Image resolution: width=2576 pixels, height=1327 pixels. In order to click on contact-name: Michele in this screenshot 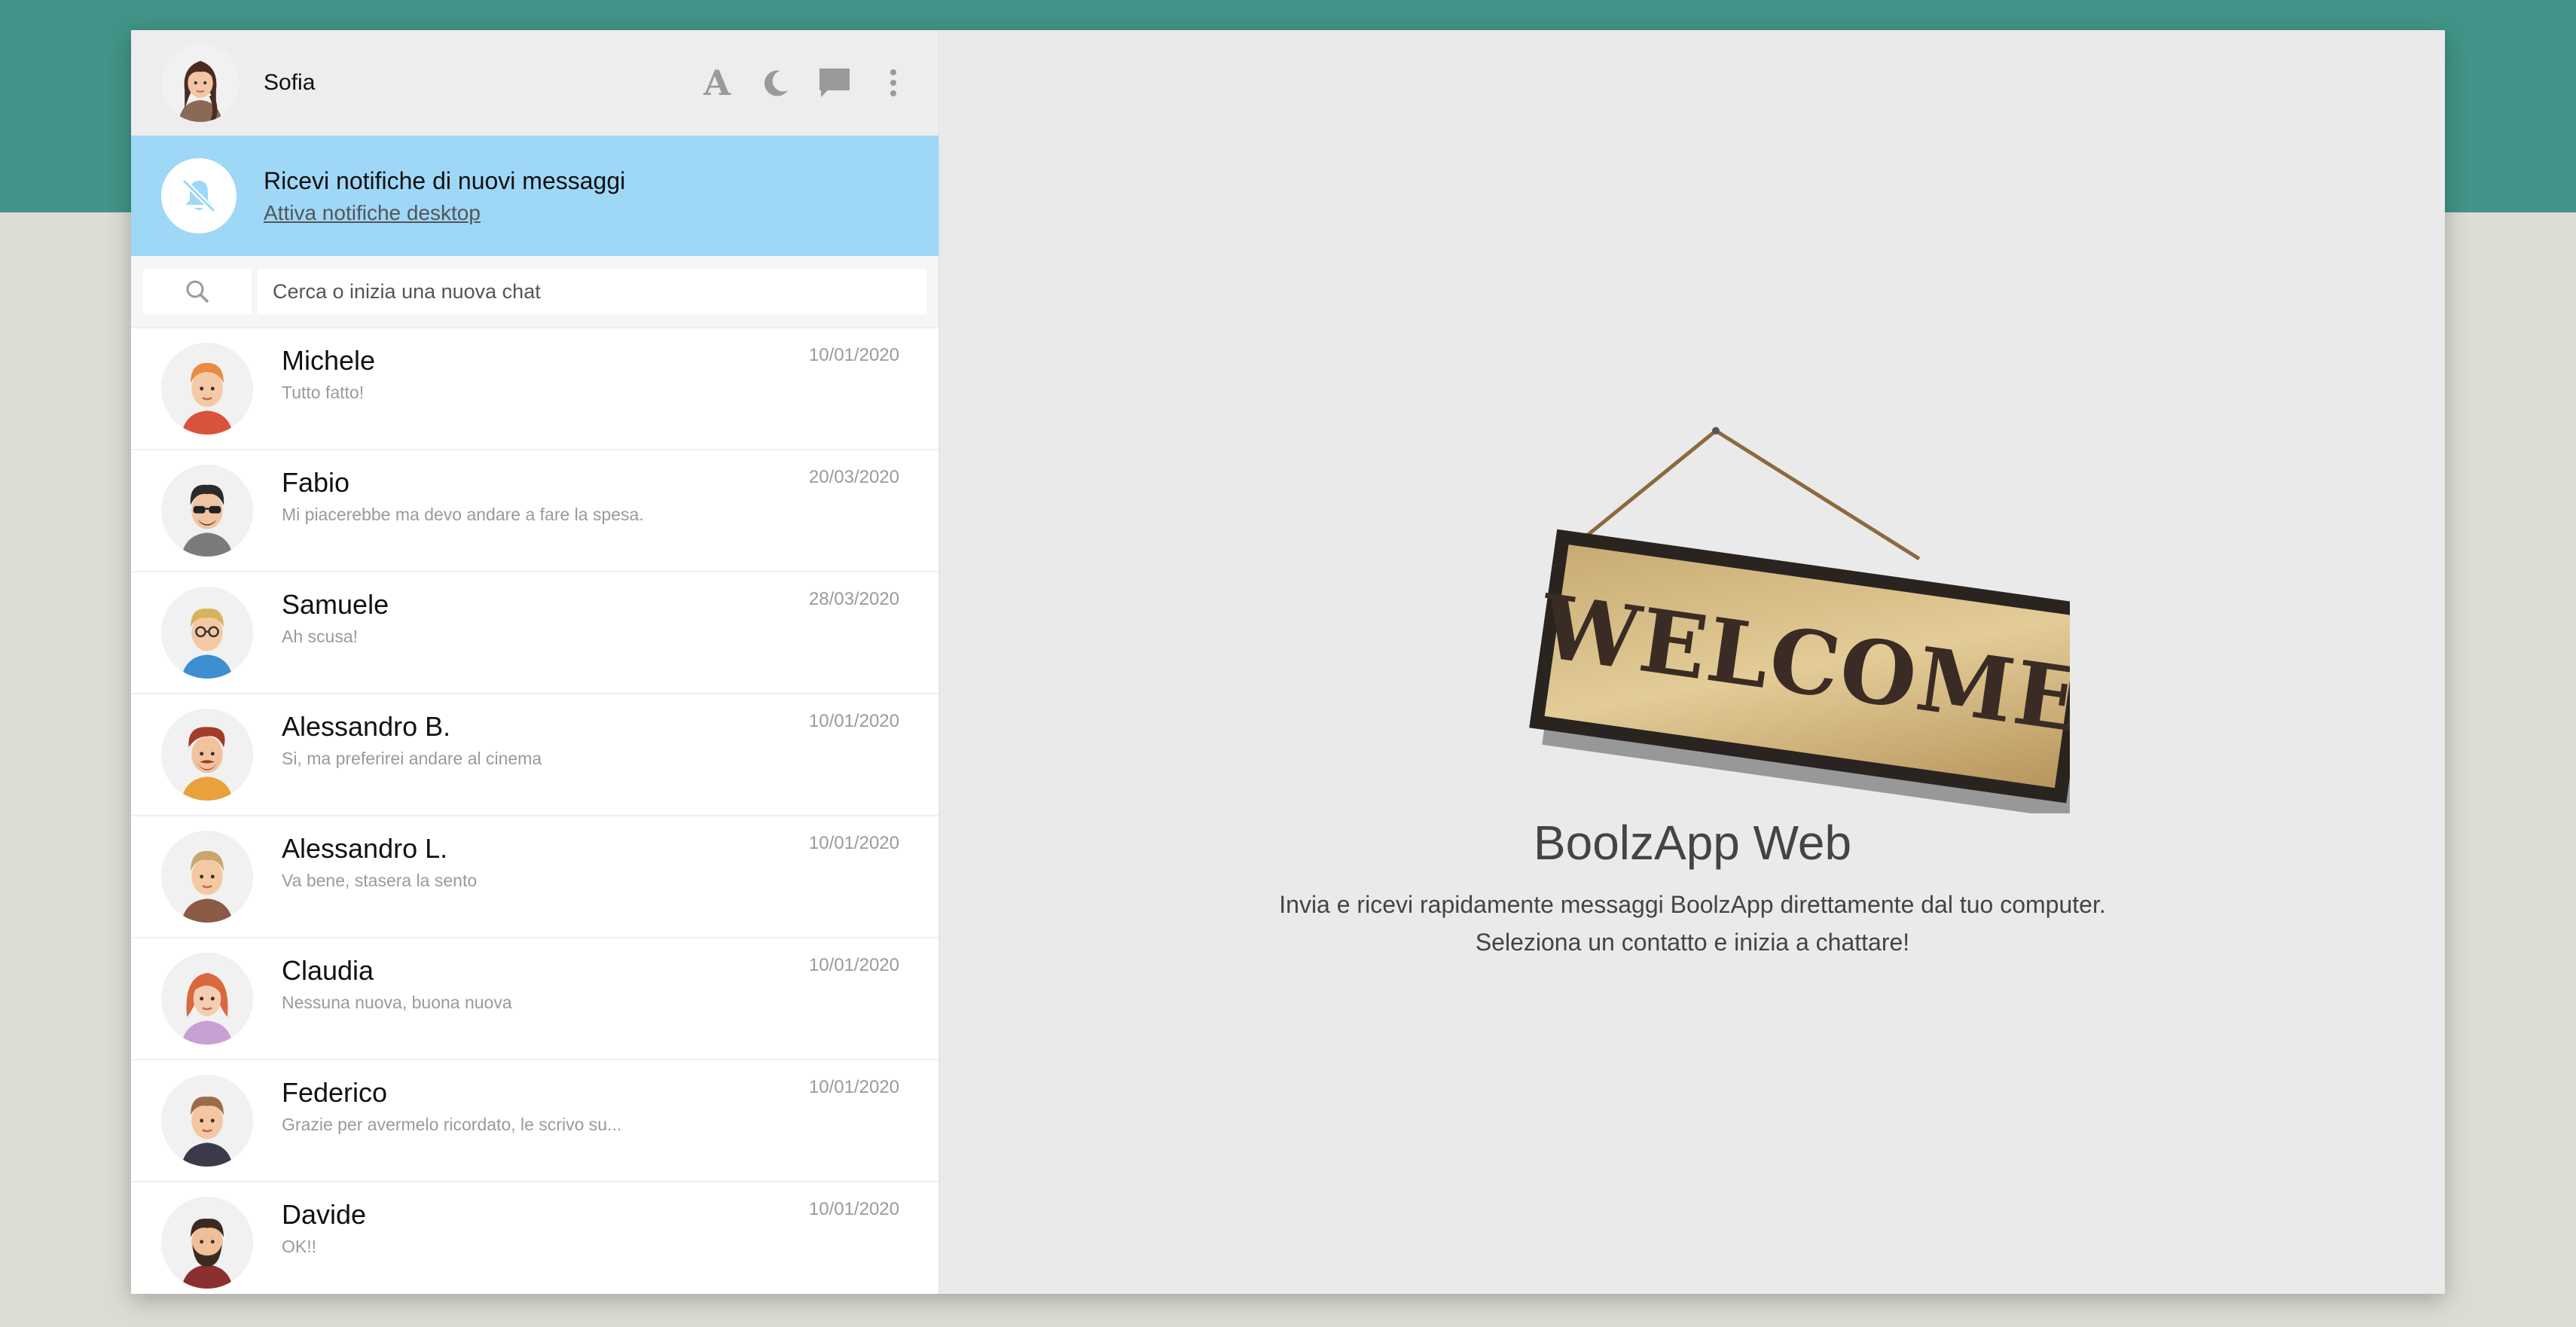, I will do `click(329, 360)`.